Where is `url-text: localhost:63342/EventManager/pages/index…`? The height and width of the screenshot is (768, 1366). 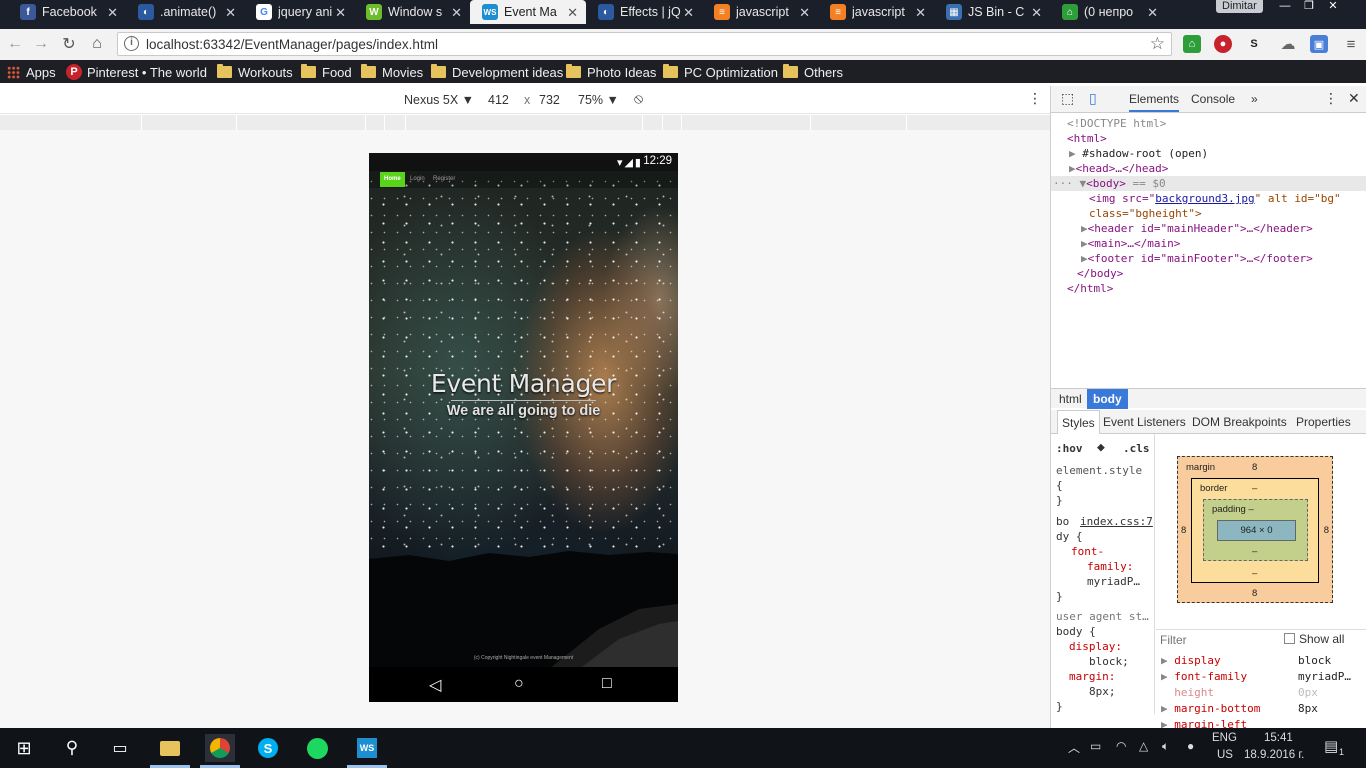
url-text: localhost:63342/EventManager/pages/index… is located at coordinates (292, 44).